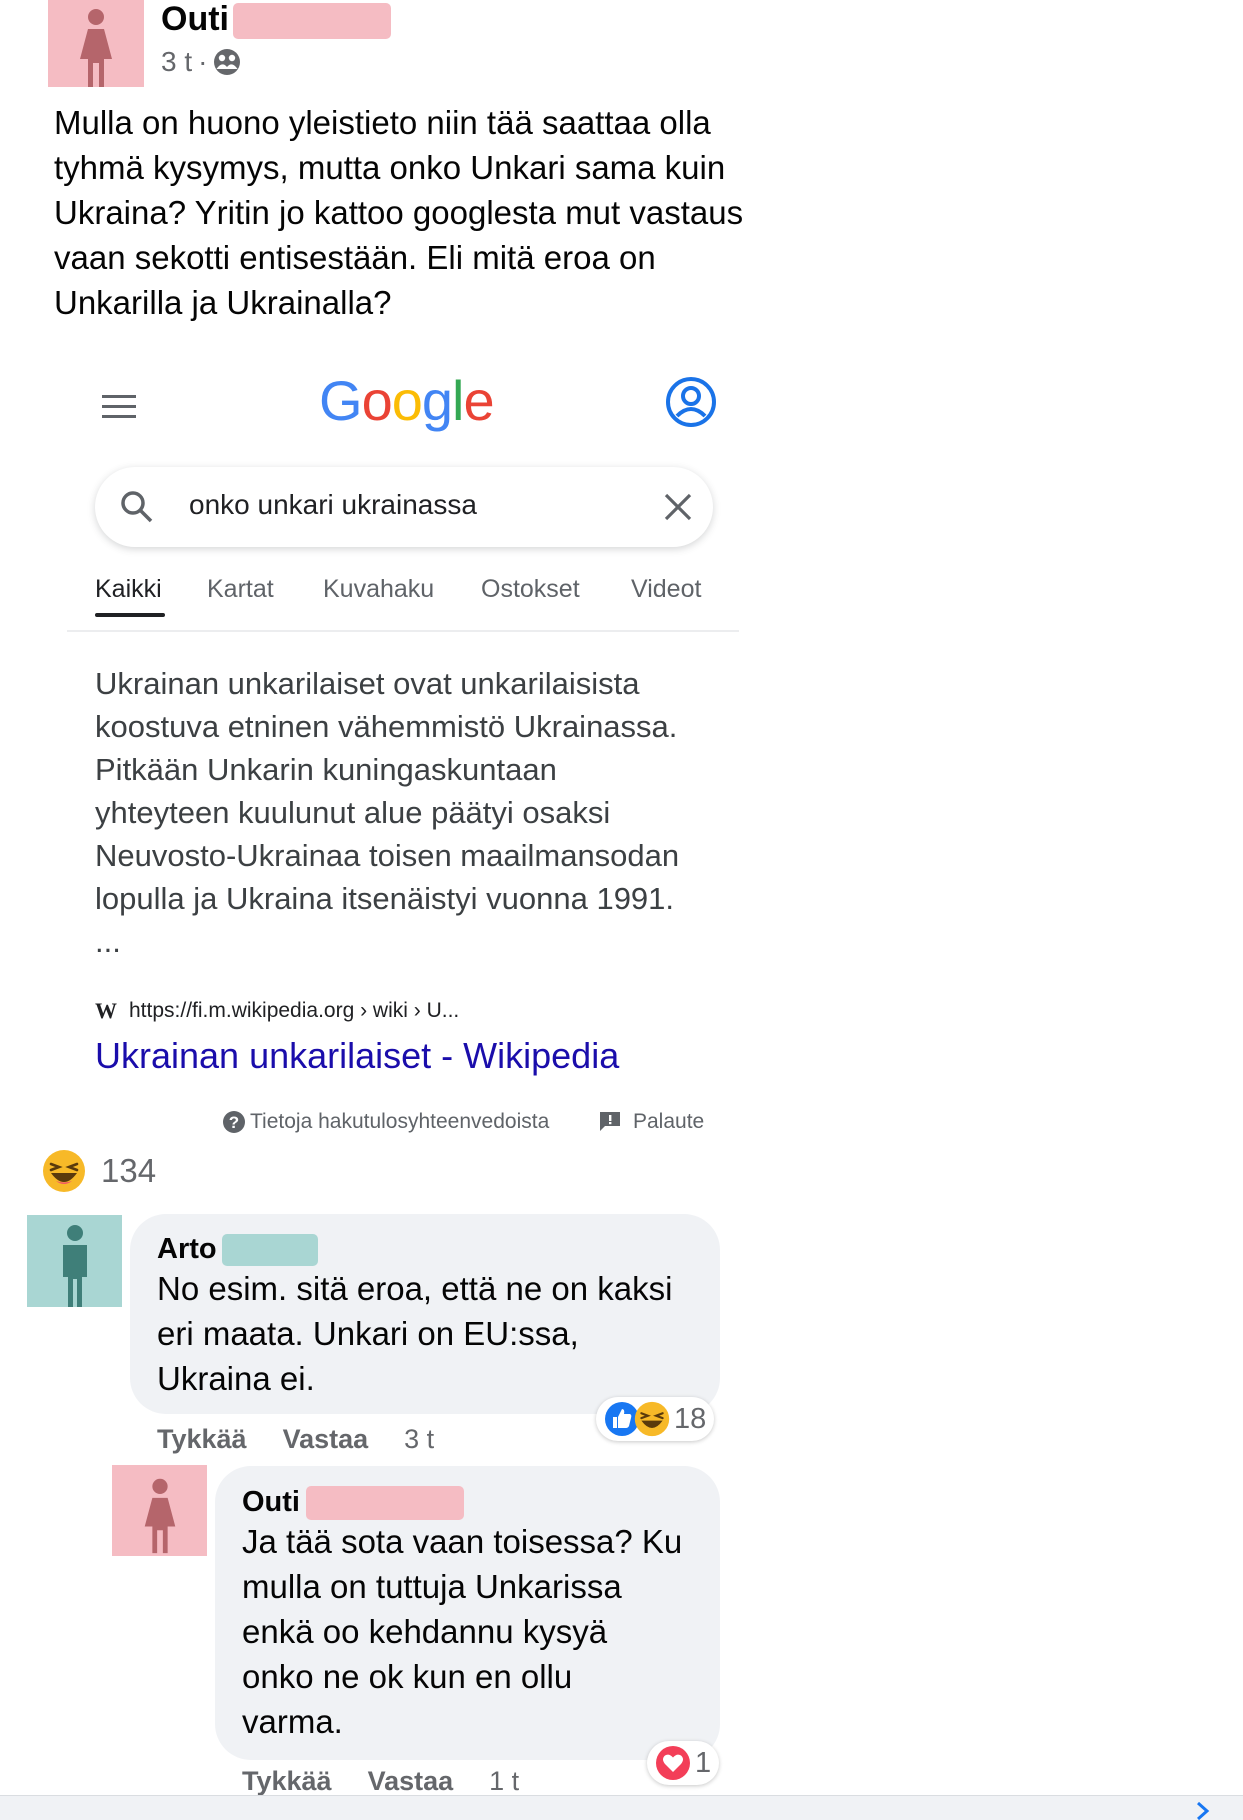 The image size is (1243, 1820). Describe the element at coordinates (666, 589) in the screenshot. I see `tab-videot: Videot` at that location.